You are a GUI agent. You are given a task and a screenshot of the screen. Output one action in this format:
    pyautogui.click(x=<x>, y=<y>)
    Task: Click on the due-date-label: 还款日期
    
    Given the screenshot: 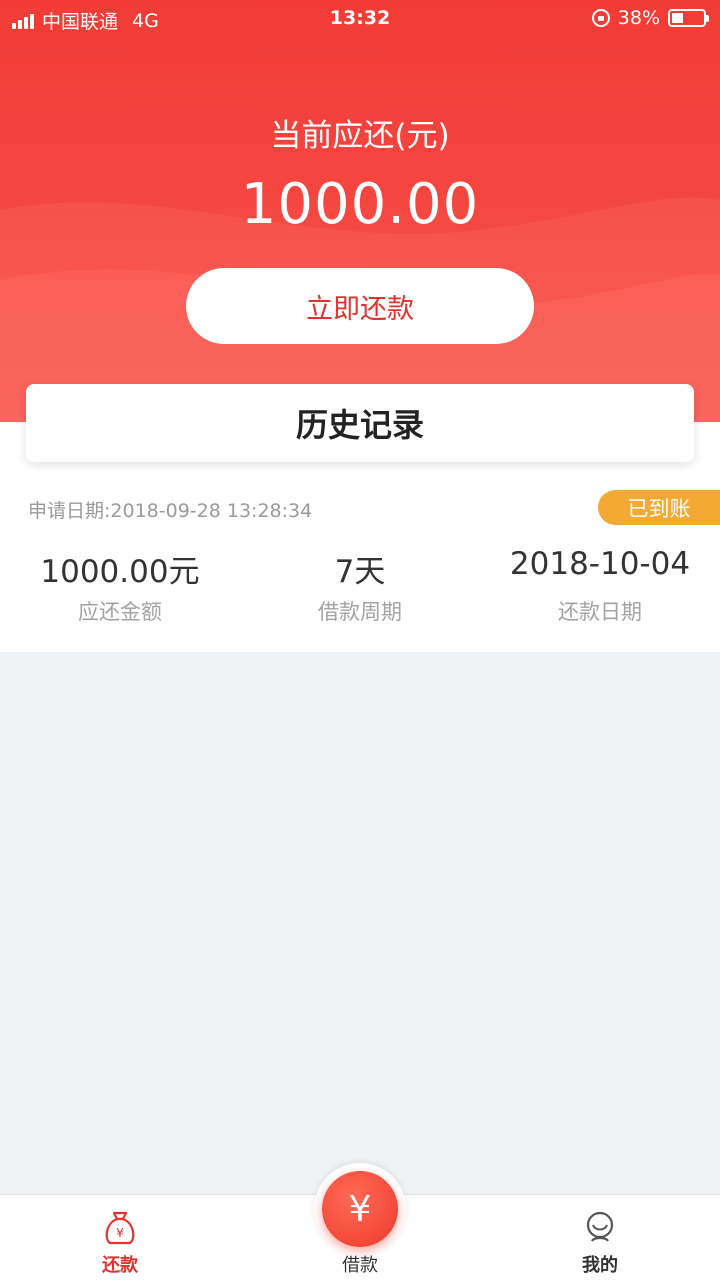 What is the action you would take?
    pyautogui.click(x=600, y=612)
    